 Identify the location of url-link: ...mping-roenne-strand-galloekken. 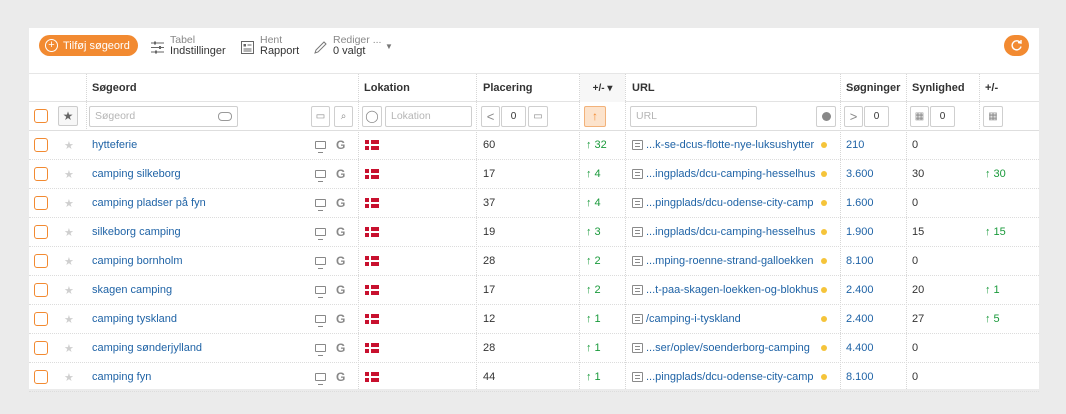
(730, 261).